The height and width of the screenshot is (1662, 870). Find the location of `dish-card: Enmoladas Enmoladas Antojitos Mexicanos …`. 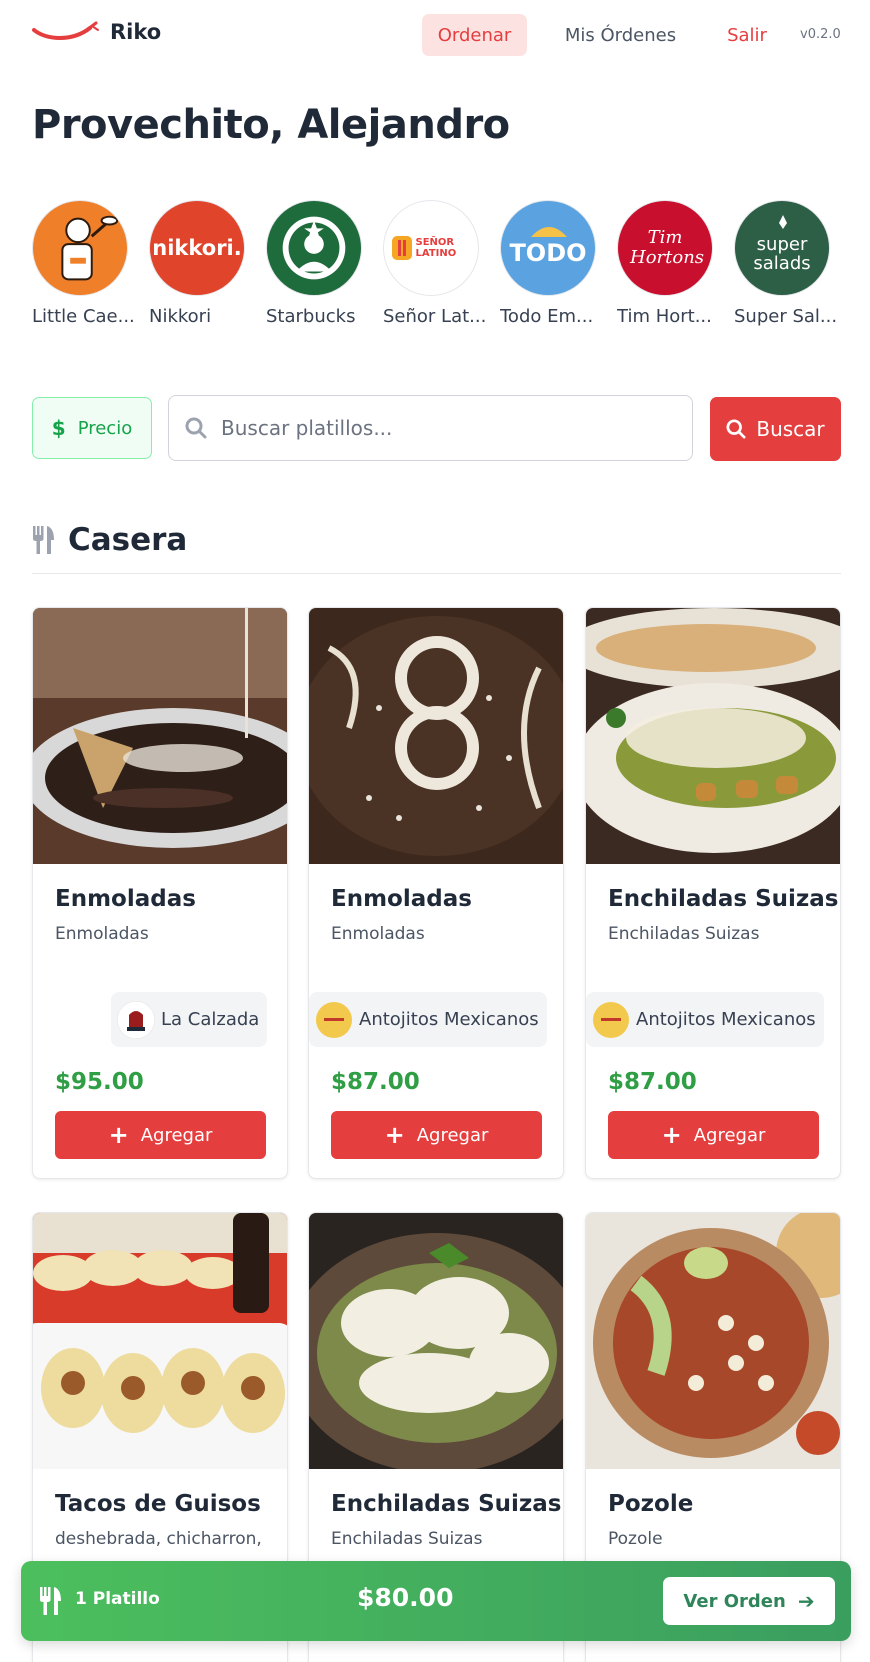

dish-card: Enmoladas Enmoladas Antojitos Mexicanos … is located at coordinates (436, 893).